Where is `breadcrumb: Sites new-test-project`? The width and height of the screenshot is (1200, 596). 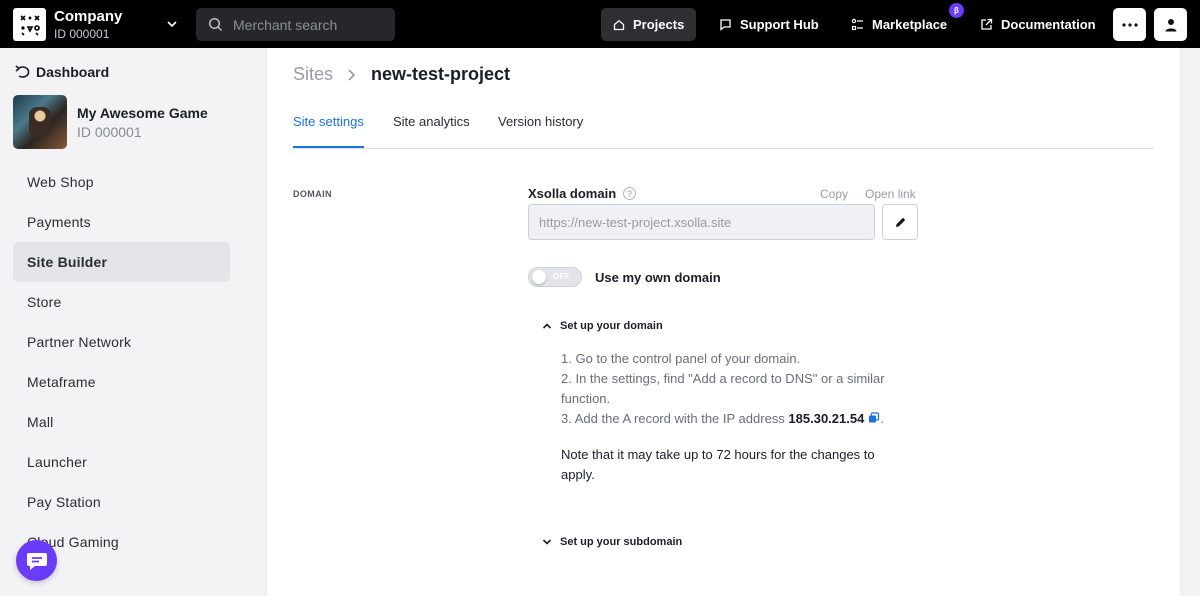
breadcrumb: Sites new-test-project is located at coordinates (401, 74).